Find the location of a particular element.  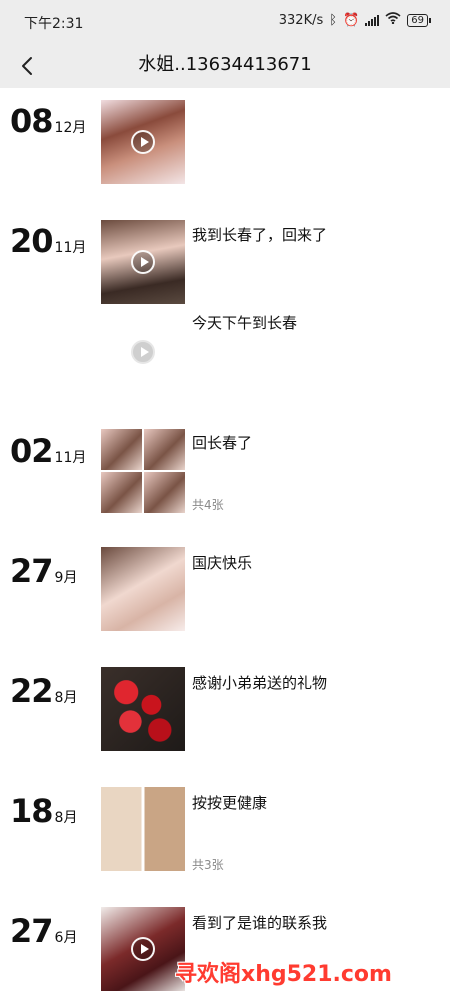

entry-caption: 按按更健康 is located at coordinates (229, 802).